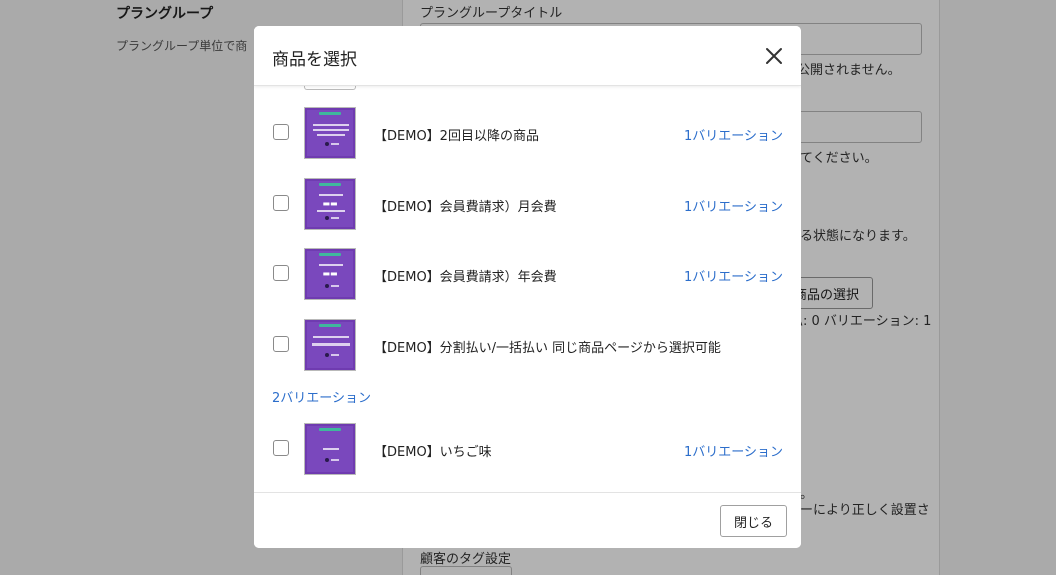 Image resolution: width=1056 pixels, height=575 pixels. I want to click on previous-item-thumbnail, so click(330, 88).